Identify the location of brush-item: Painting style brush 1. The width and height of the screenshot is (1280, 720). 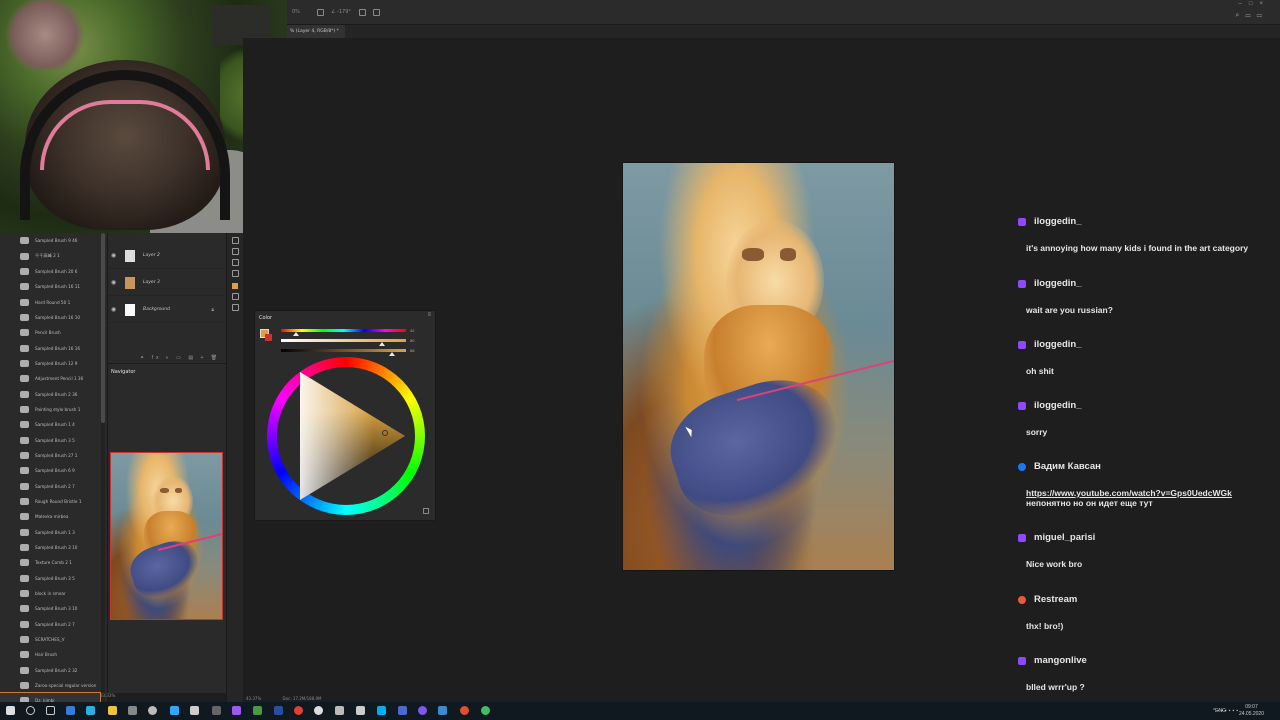
(50, 409).